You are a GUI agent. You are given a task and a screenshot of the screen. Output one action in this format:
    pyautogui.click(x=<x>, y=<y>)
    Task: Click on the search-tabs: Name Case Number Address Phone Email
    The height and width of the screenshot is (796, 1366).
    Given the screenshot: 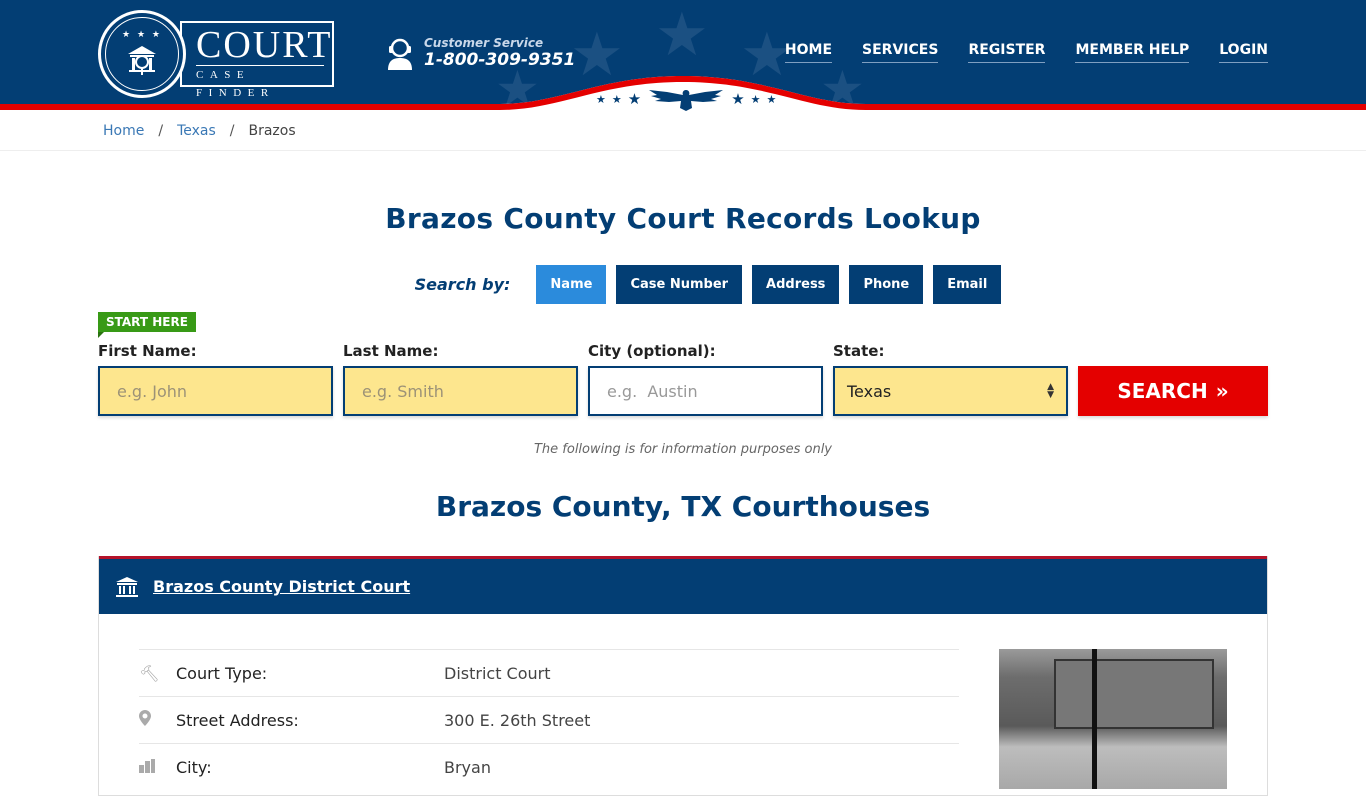 What is the action you would take?
    pyautogui.click(x=769, y=284)
    